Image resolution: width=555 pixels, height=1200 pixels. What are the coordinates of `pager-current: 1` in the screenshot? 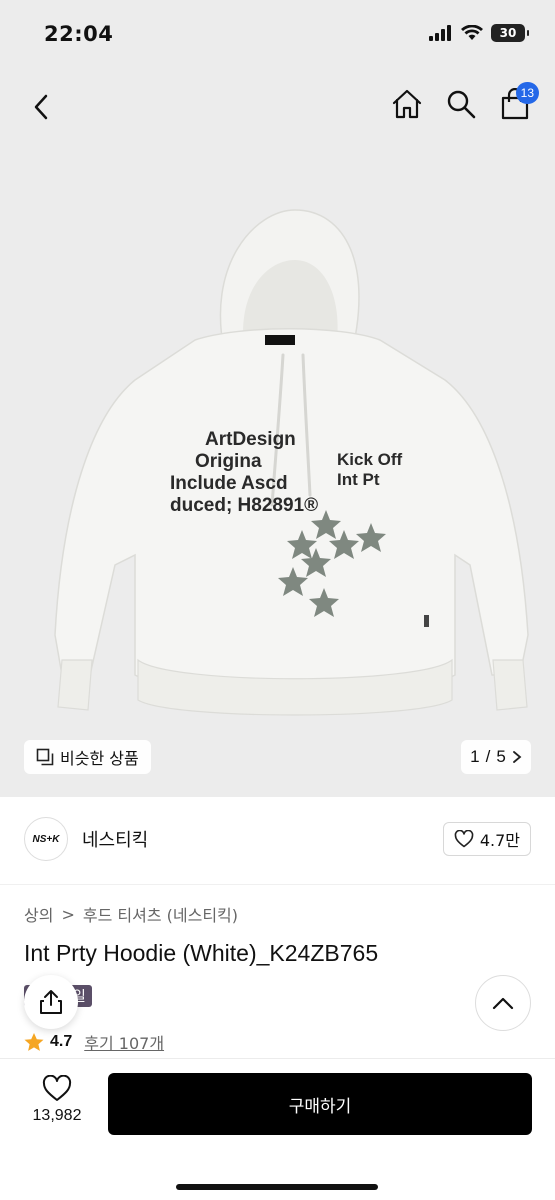 It's located at (475, 756).